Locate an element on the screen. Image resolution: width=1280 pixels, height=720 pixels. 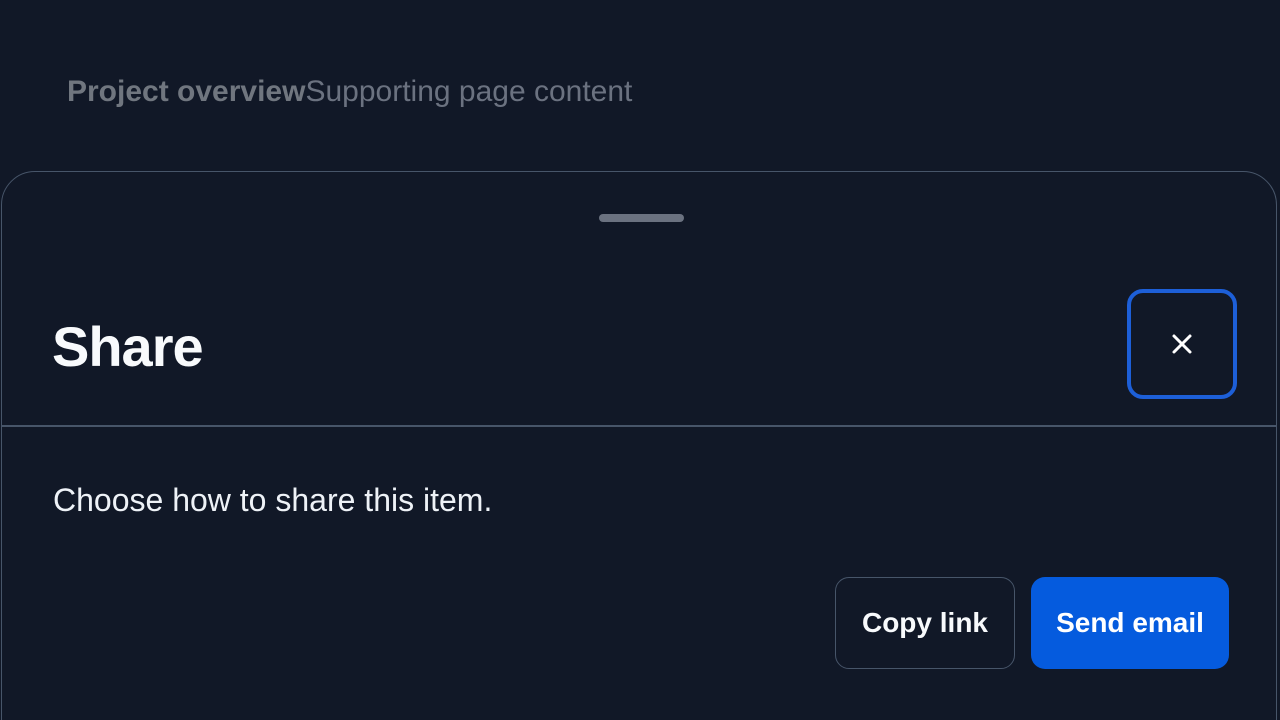
page-subtitle: Supporting page content is located at coordinates (469, 91).